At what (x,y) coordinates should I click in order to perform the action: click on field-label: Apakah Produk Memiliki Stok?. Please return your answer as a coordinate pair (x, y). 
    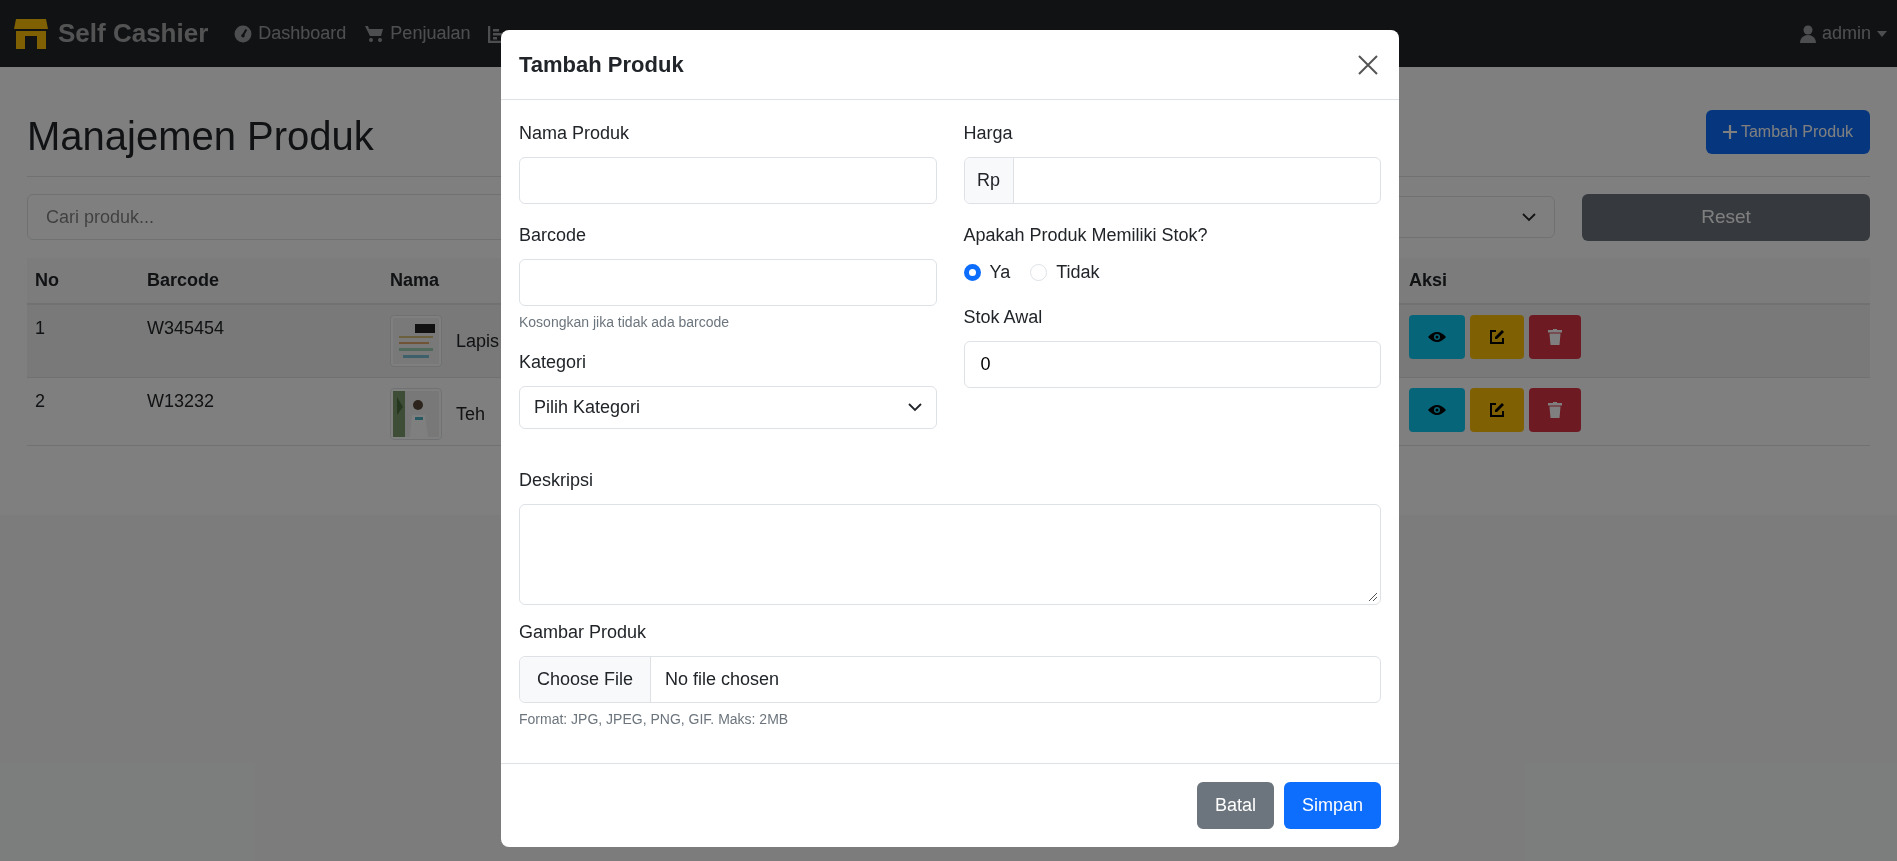
    Looking at the image, I should click on (1086, 235).